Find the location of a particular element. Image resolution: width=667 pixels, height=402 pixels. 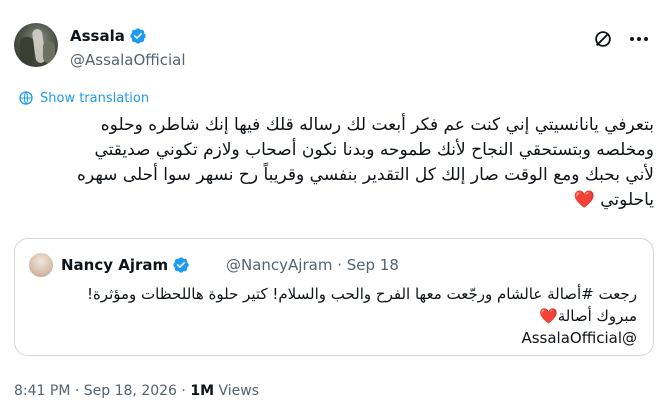

tweet-header: Assala @AssalaOfficial is located at coordinates (334, 46).